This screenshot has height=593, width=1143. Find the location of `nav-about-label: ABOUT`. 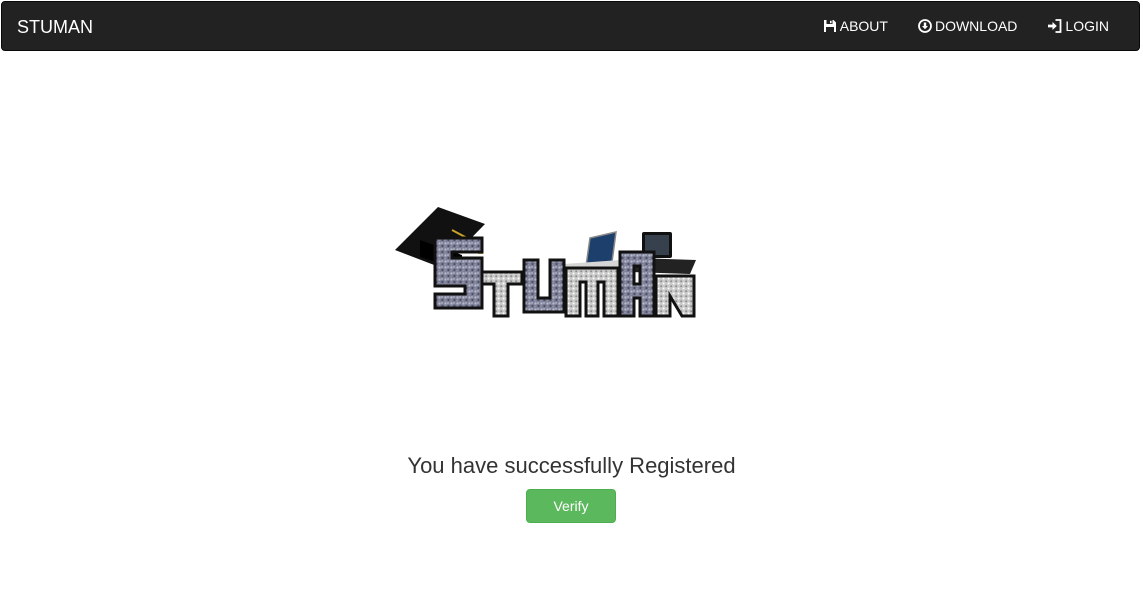

nav-about-label: ABOUT is located at coordinates (863, 26).